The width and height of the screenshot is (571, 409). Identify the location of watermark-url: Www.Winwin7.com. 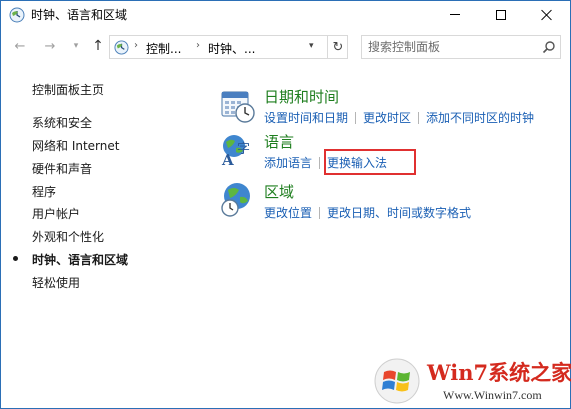
(492, 395).